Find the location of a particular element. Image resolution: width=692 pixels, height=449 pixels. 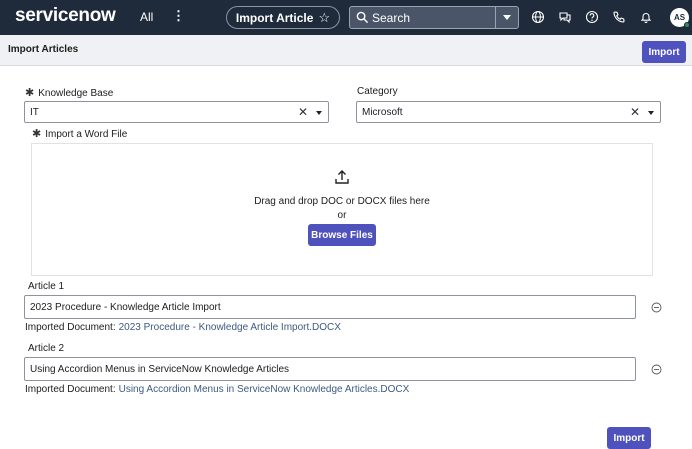

article-2-label: Article 2 is located at coordinates (46, 348).